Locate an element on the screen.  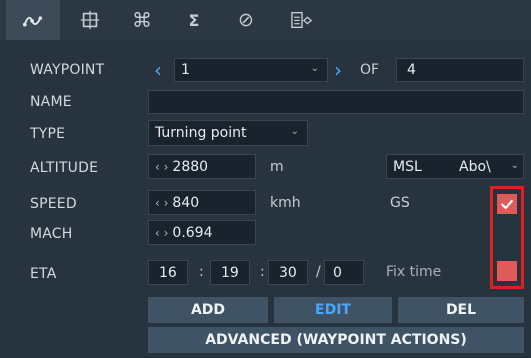
eta-hours-value: 16 is located at coordinates (168, 273).